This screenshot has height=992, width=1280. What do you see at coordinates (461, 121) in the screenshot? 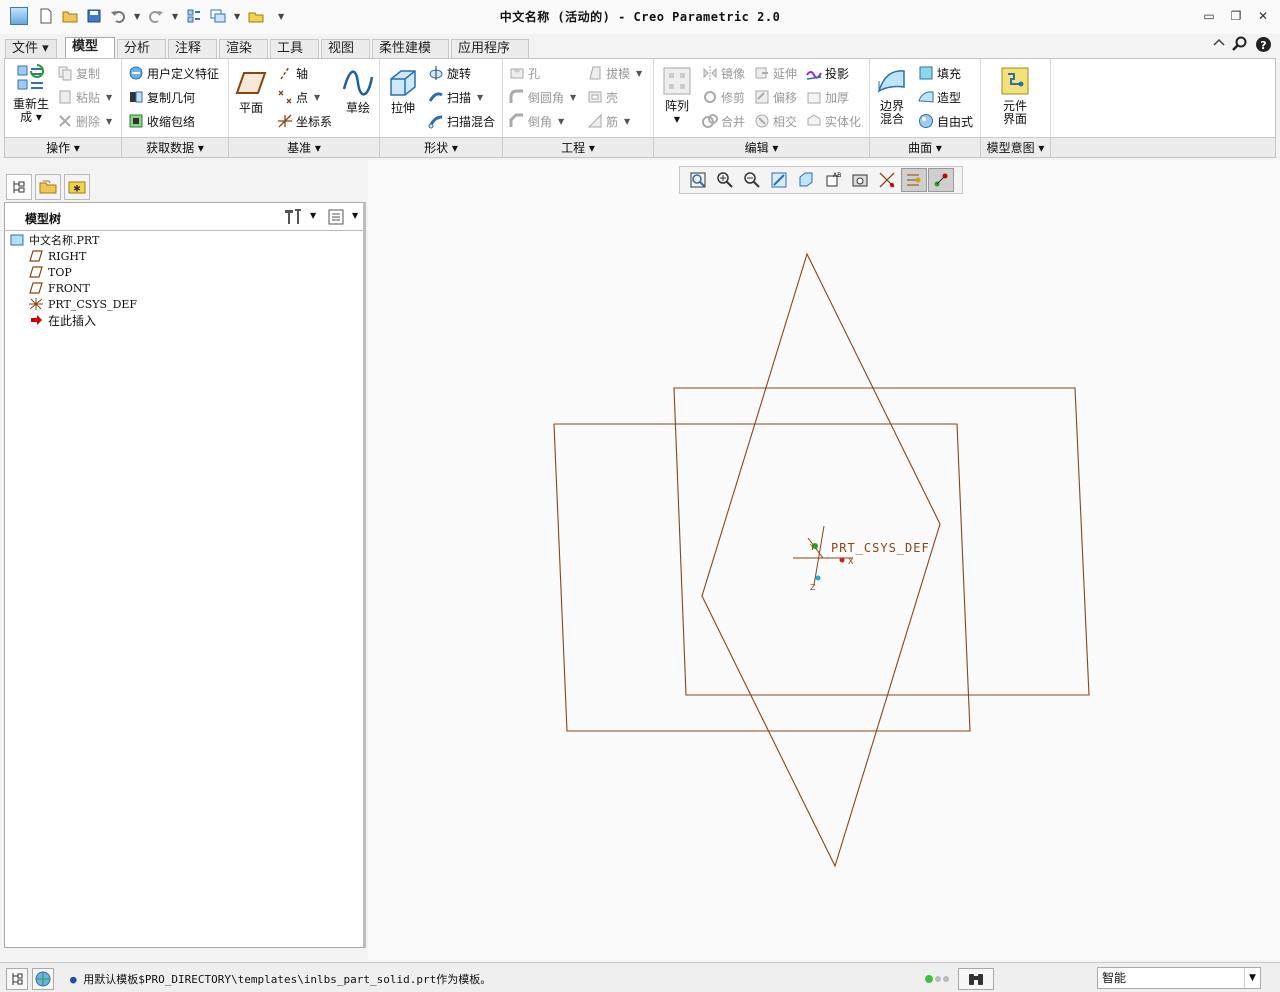
I see `swept-blend-button: 扫描混合` at bounding box center [461, 121].